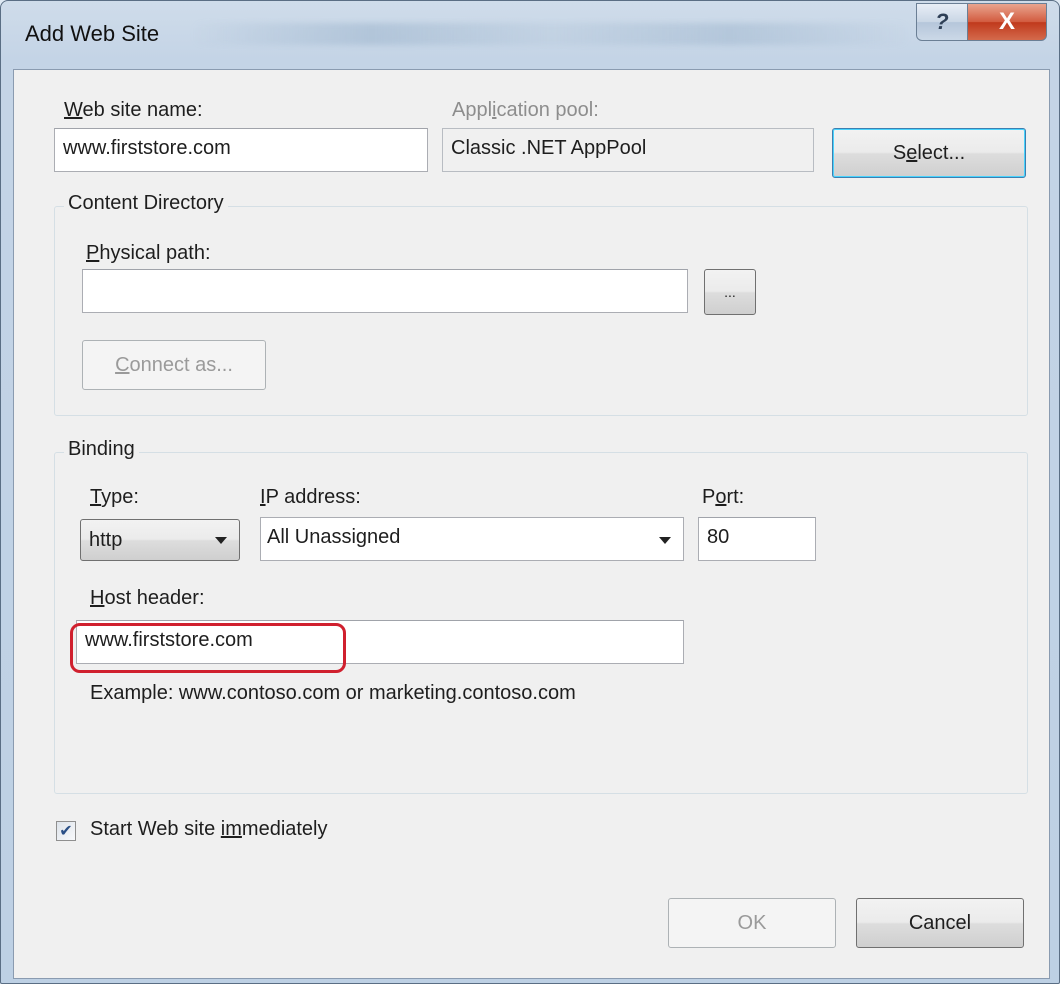 This screenshot has height=984, width=1060. I want to click on content-directory-title: Content Directory, so click(146, 203).